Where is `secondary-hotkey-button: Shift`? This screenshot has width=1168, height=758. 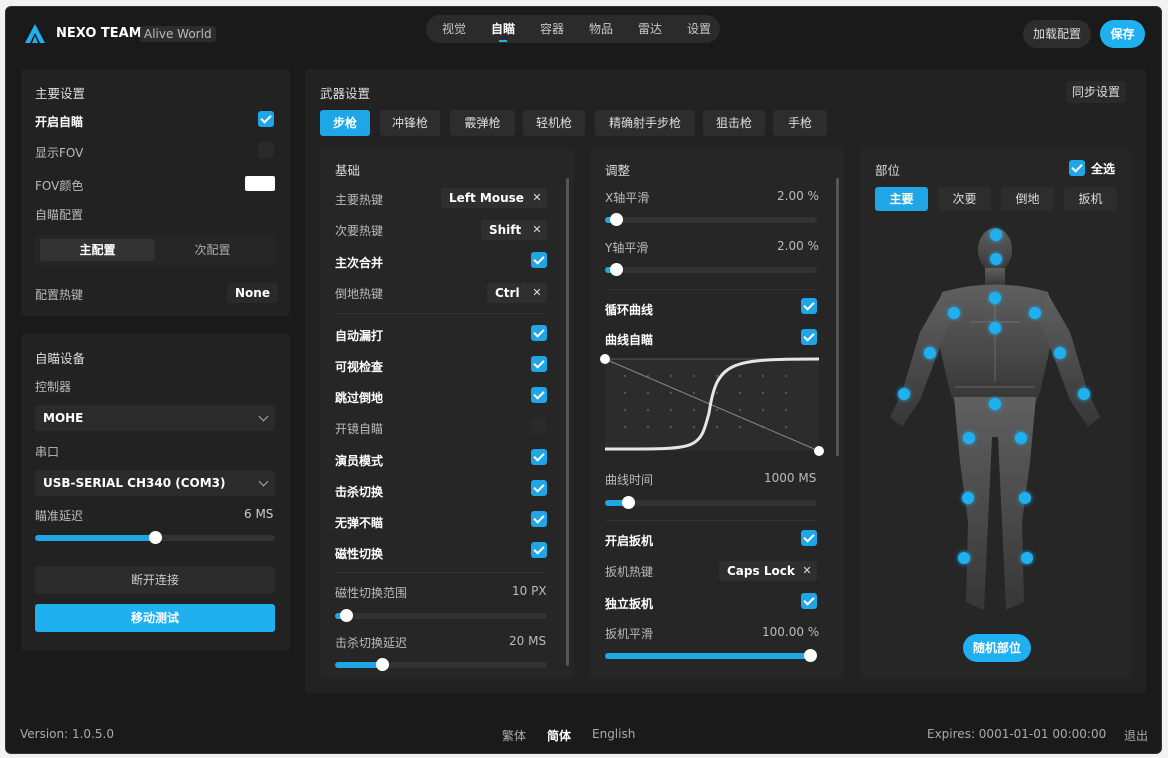
secondary-hotkey-button: Shift is located at coordinates (505, 230).